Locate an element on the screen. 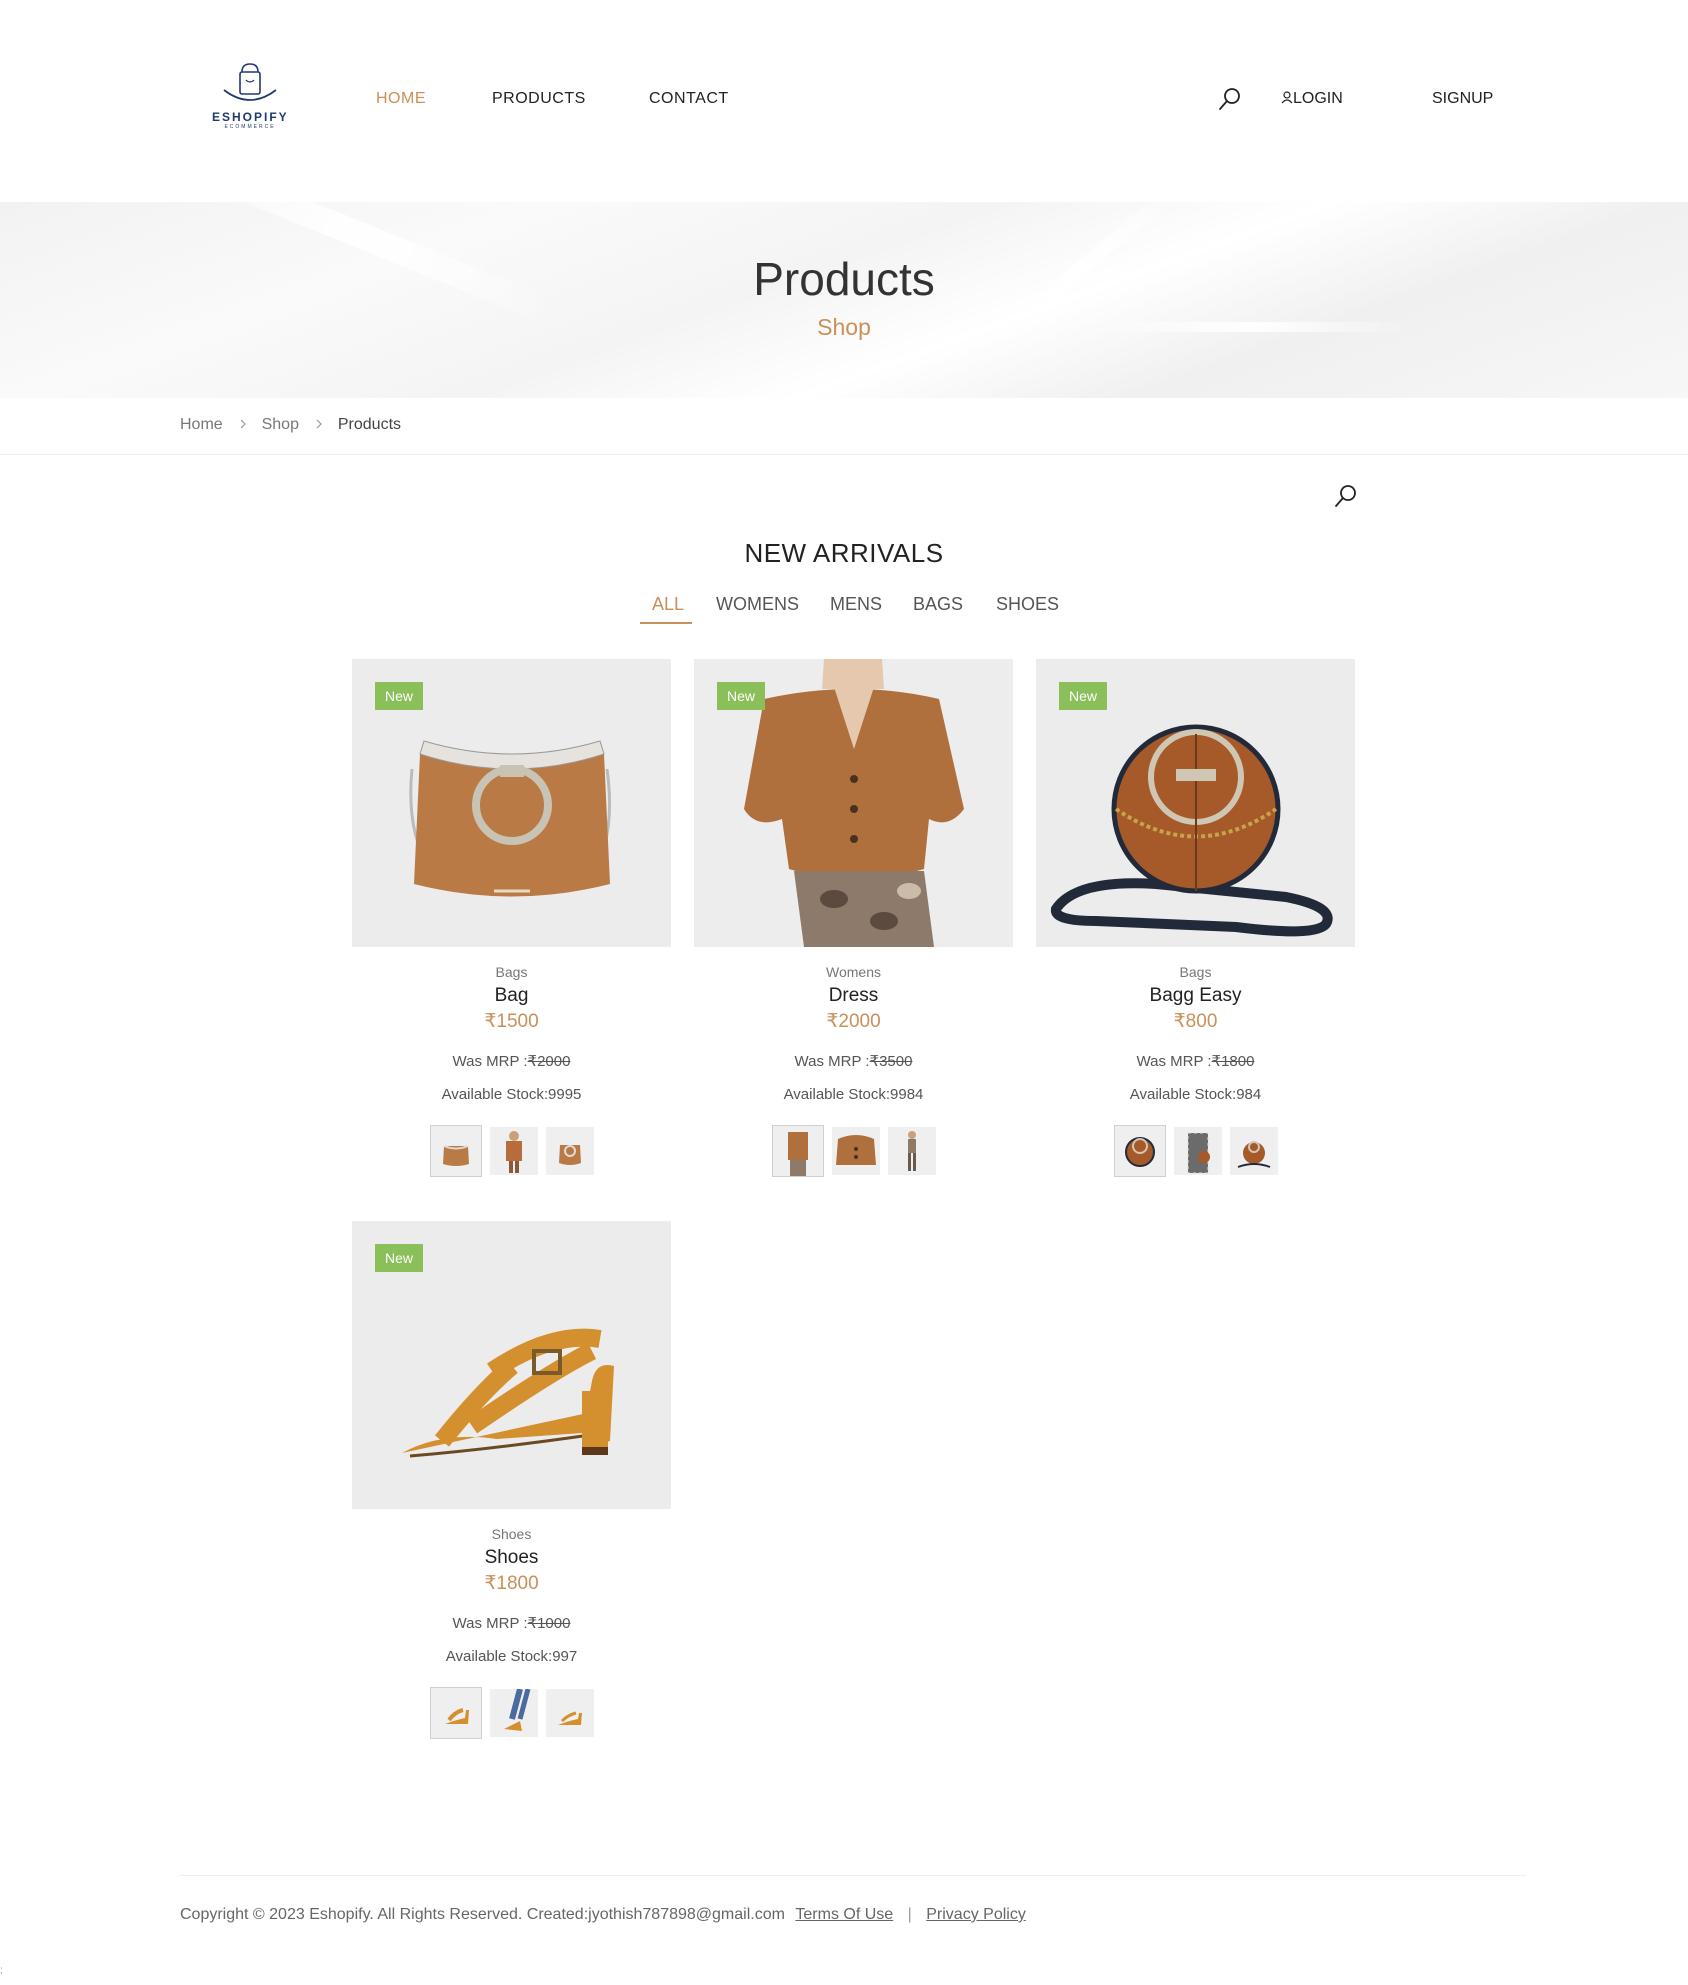 The height and width of the screenshot is (1985, 1688). eshopify-logo: ESHOPIFY ECOMMERCE is located at coordinates (250, 97).